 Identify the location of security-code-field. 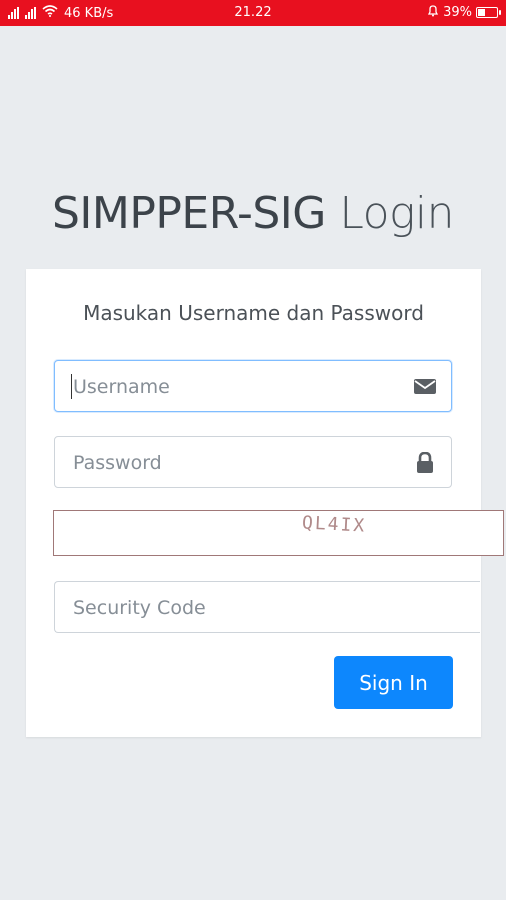
(267, 607).